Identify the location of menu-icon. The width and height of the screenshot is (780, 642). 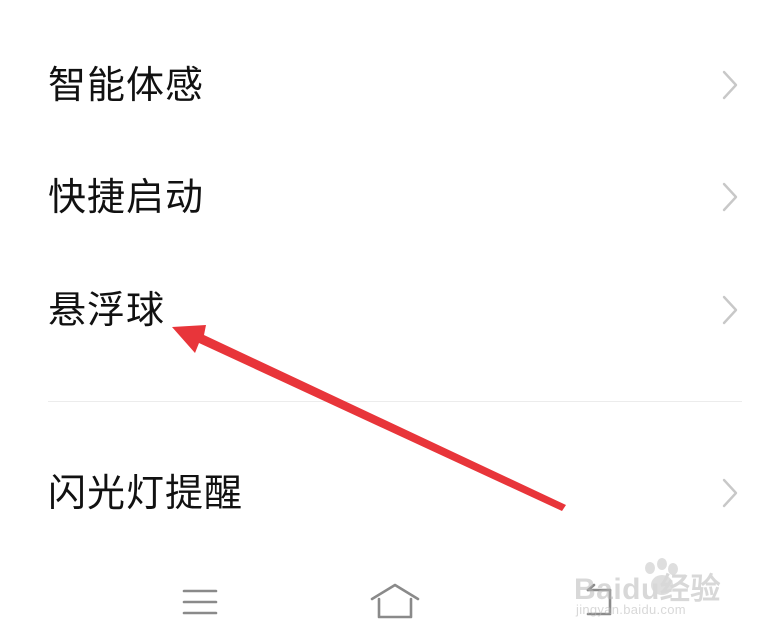
(200, 602).